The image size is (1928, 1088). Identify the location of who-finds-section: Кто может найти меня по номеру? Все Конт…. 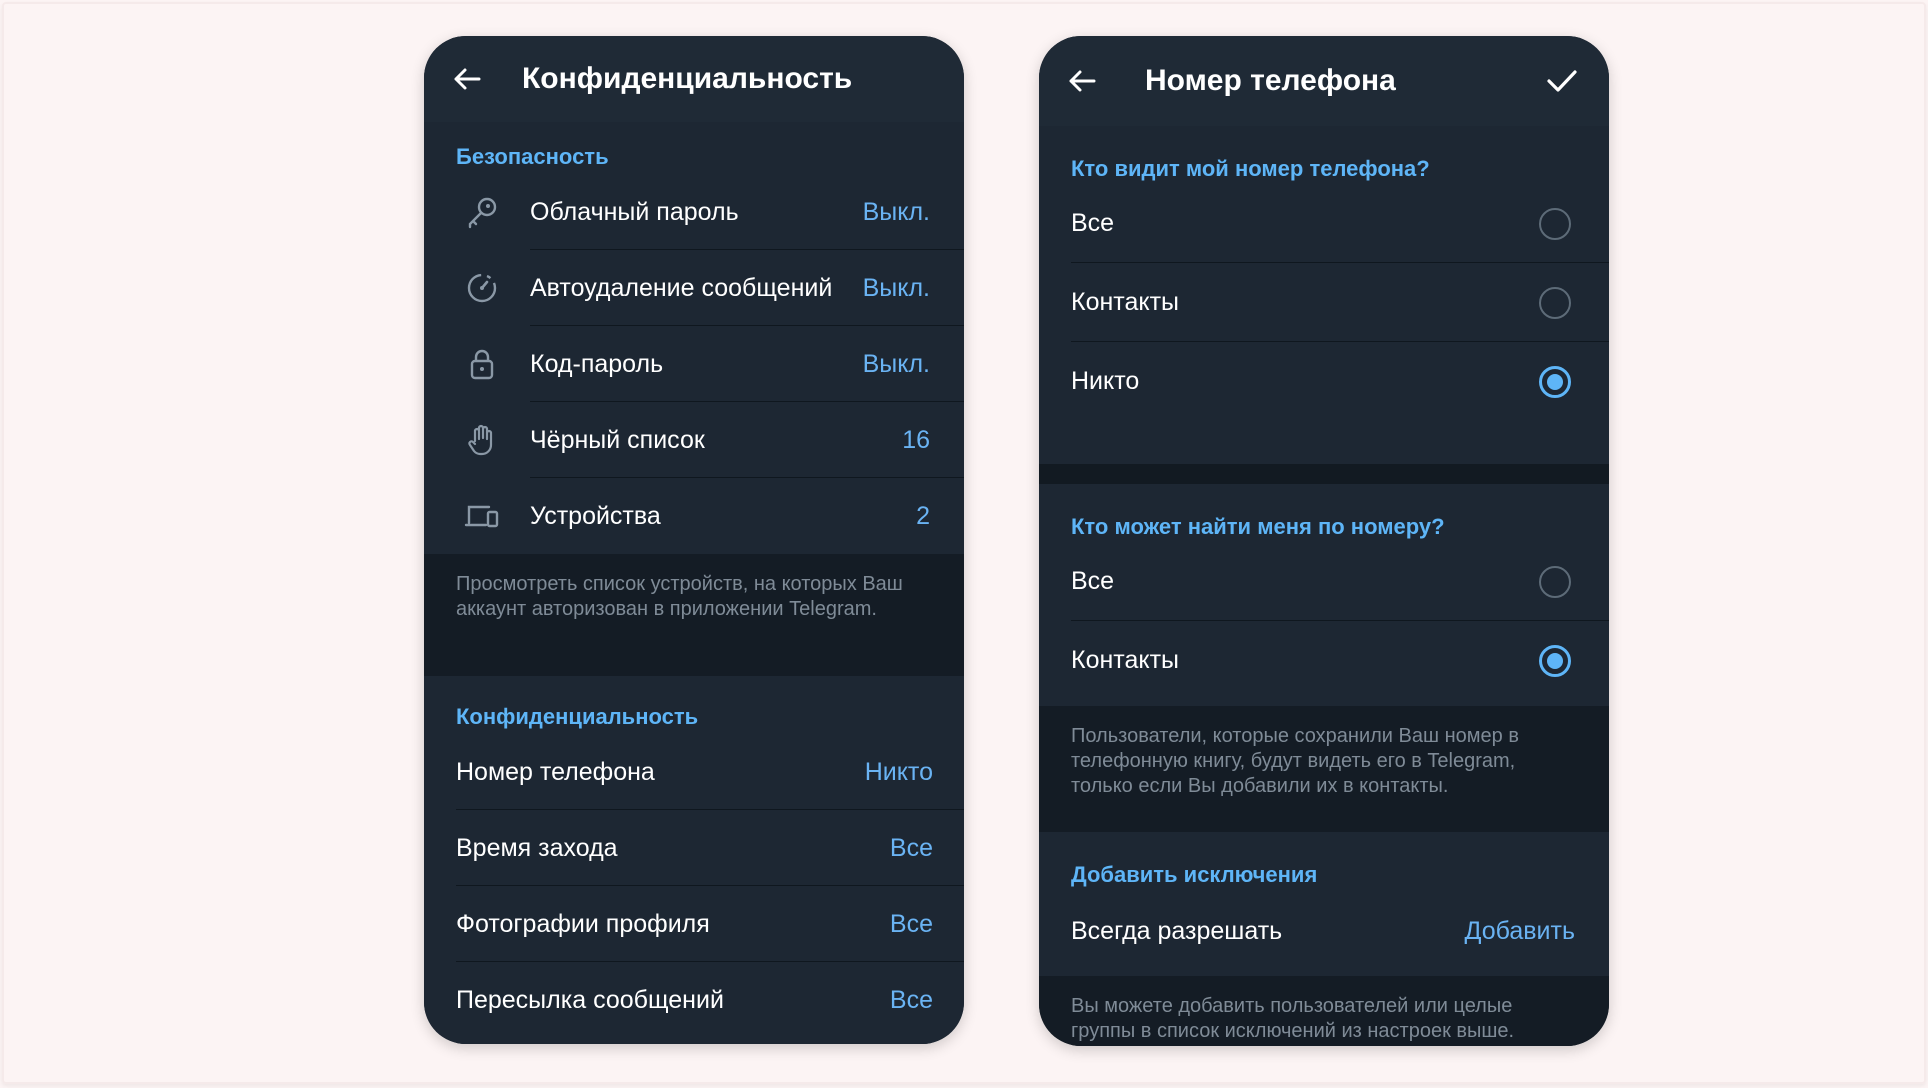
(1324, 595).